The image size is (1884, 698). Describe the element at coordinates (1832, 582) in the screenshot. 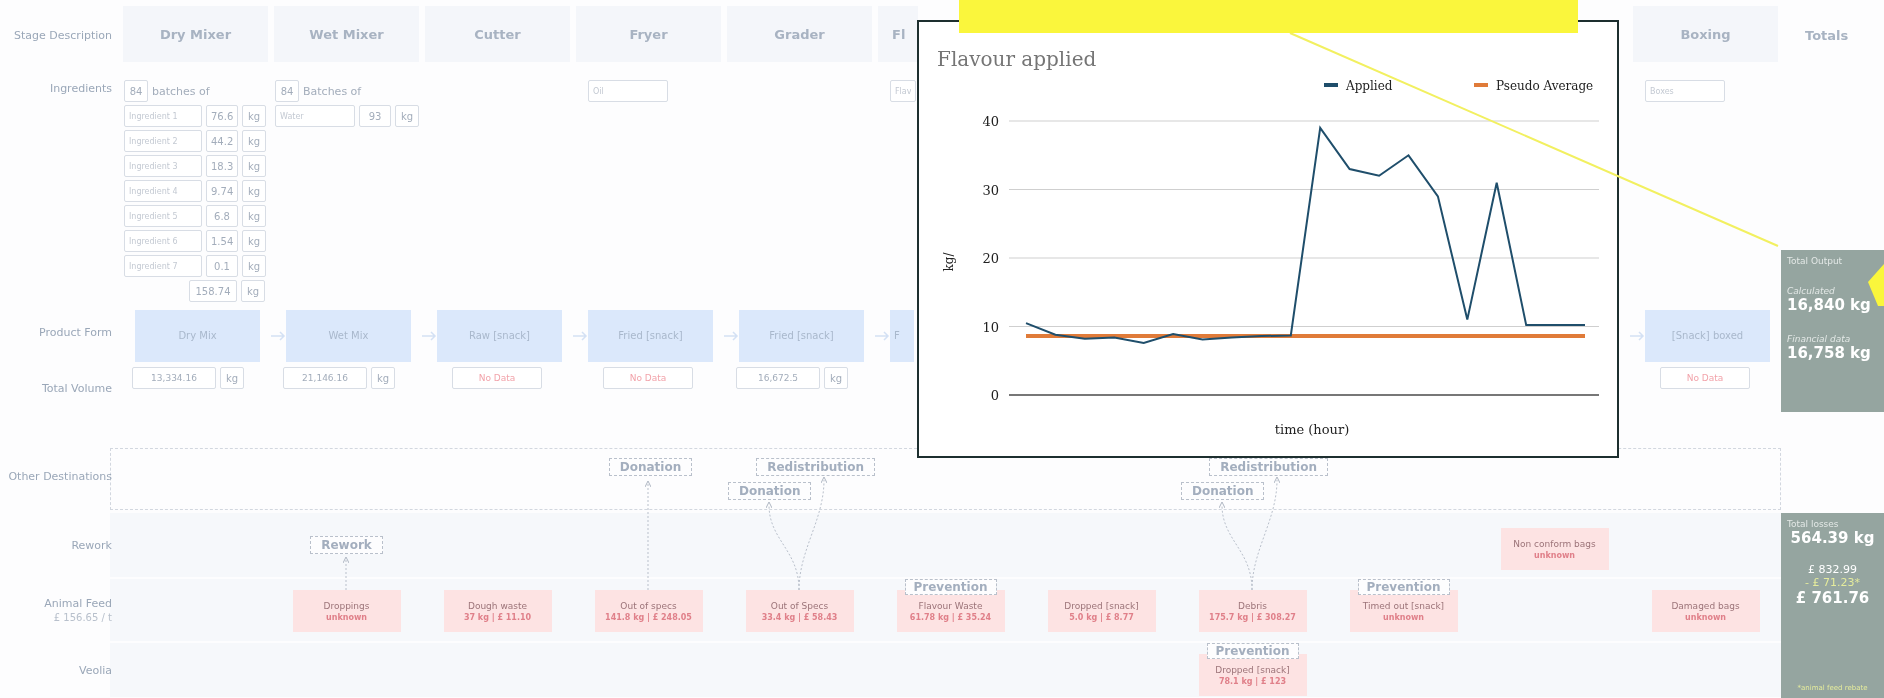

I see `rebate-value: - £ 71.23*` at that location.